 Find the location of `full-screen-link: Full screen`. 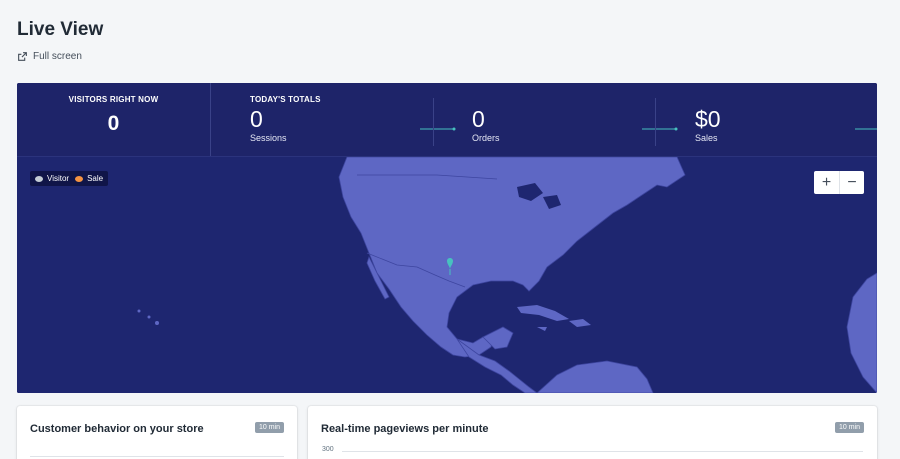

full-screen-link: Full screen is located at coordinates (49, 56).